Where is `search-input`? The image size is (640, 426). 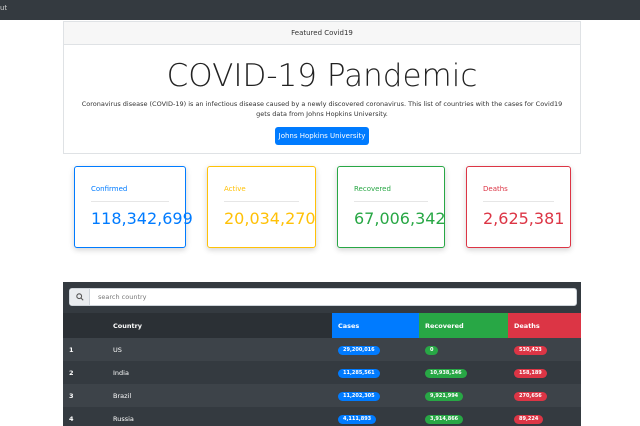 search-input is located at coordinates (332, 297).